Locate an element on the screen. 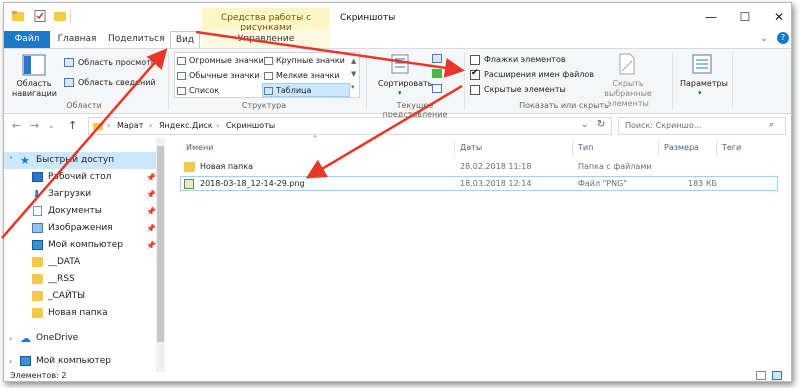 The height and width of the screenshot is (388, 800). recent-locations-icon: ⌄ is located at coordinates (51, 125).